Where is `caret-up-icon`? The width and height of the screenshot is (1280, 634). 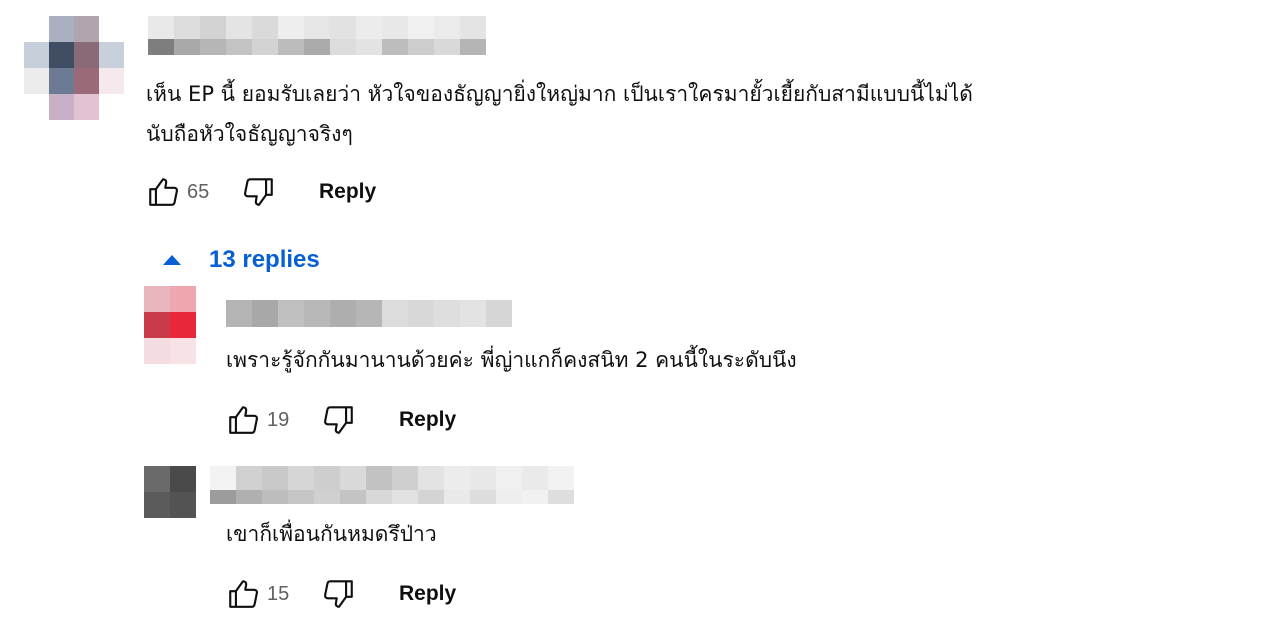
caret-up-icon is located at coordinates (172, 260).